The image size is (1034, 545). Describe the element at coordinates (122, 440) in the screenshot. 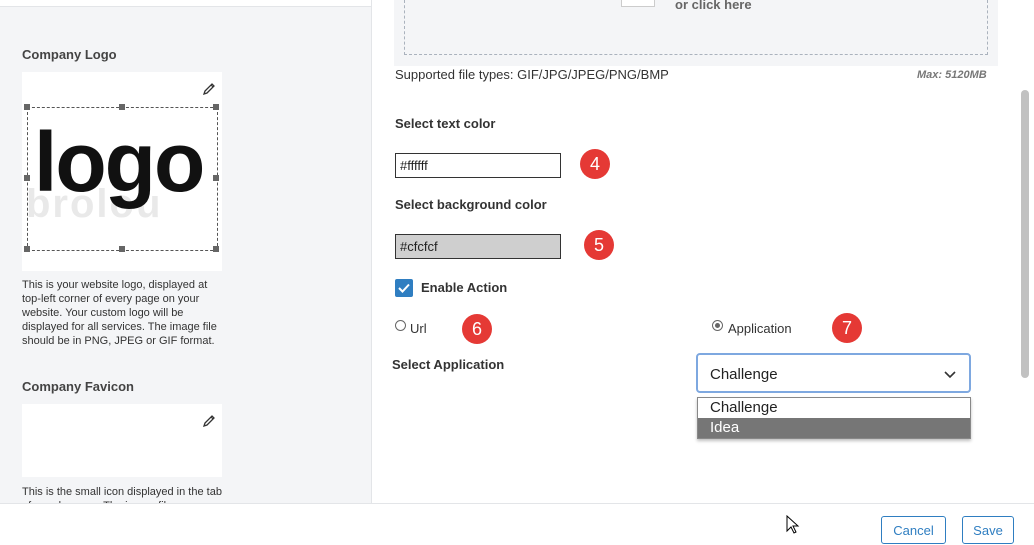

I see `favicon-card` at that location.